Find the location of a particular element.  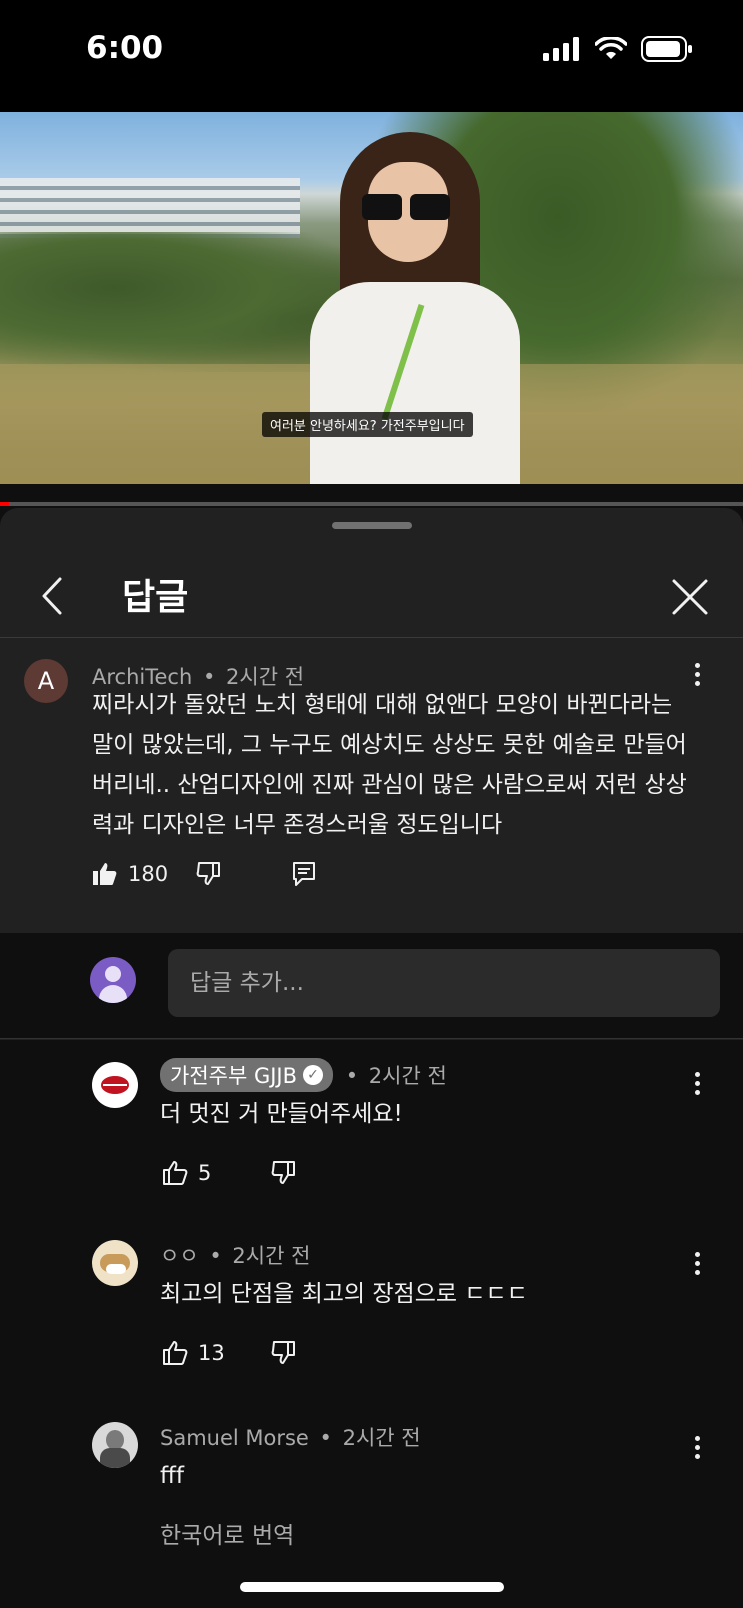

wifi-icon is located at coordinates (611, 48).